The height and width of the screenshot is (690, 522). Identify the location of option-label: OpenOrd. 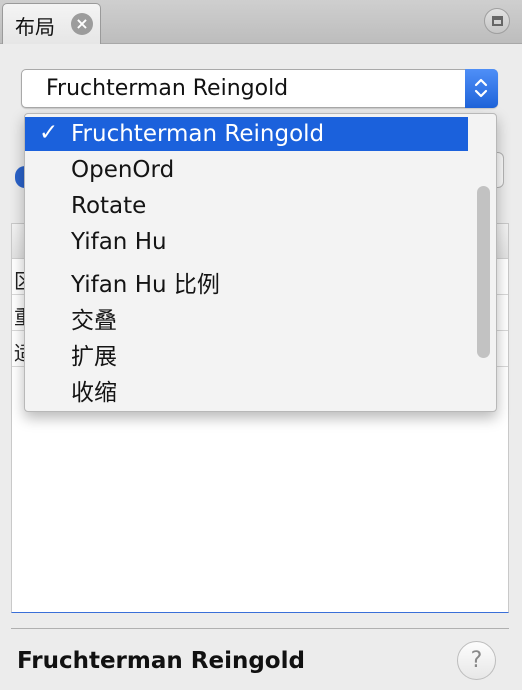
(123, 170).